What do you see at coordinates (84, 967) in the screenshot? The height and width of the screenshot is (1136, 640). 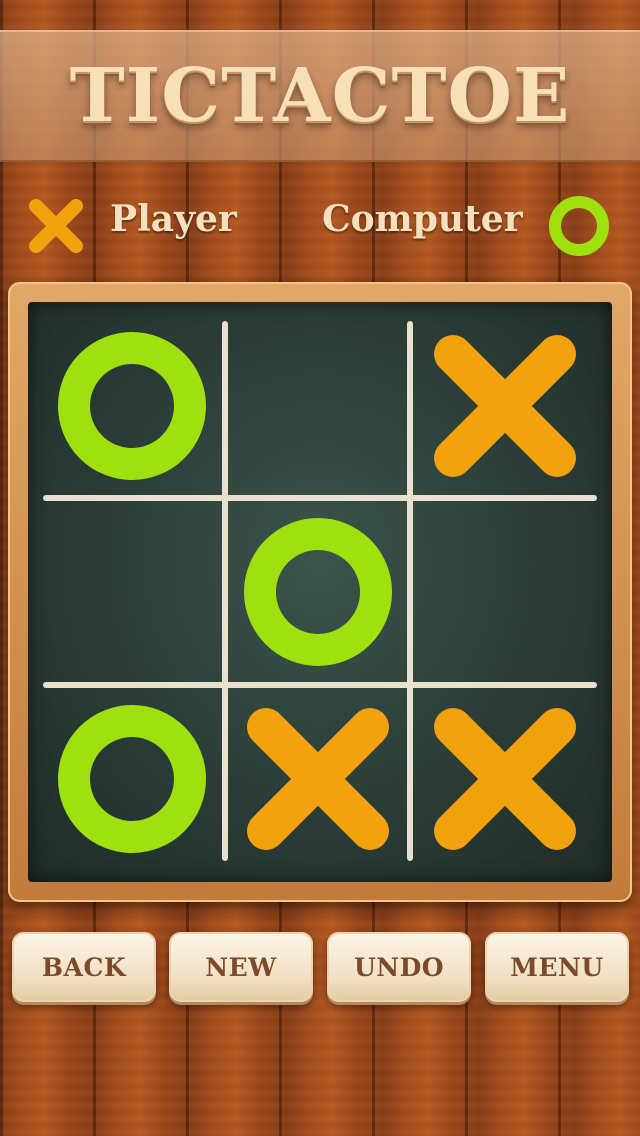 I see `back-button: BACK` at bounding box center [84, 967].